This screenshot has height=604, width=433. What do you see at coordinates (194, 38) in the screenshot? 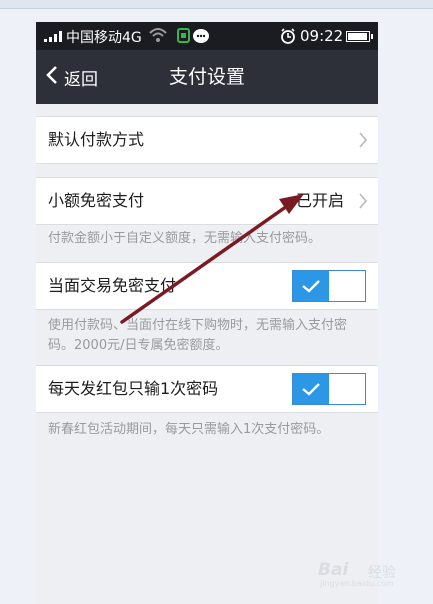
I see `notification-icons` at bounding box center [194, 38].